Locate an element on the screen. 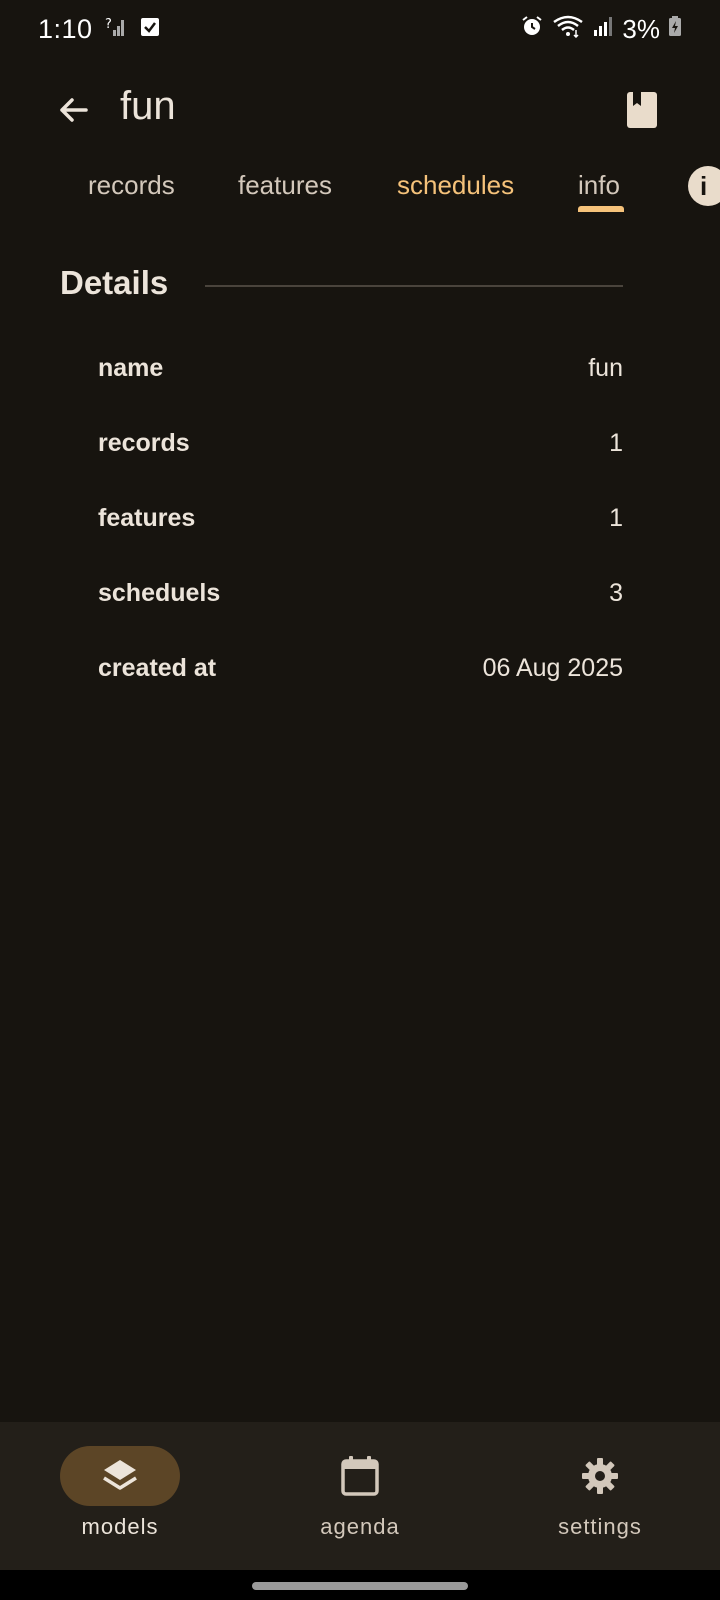  bottom-navigation: models agenda settings is located at coordinates (360, 1496).